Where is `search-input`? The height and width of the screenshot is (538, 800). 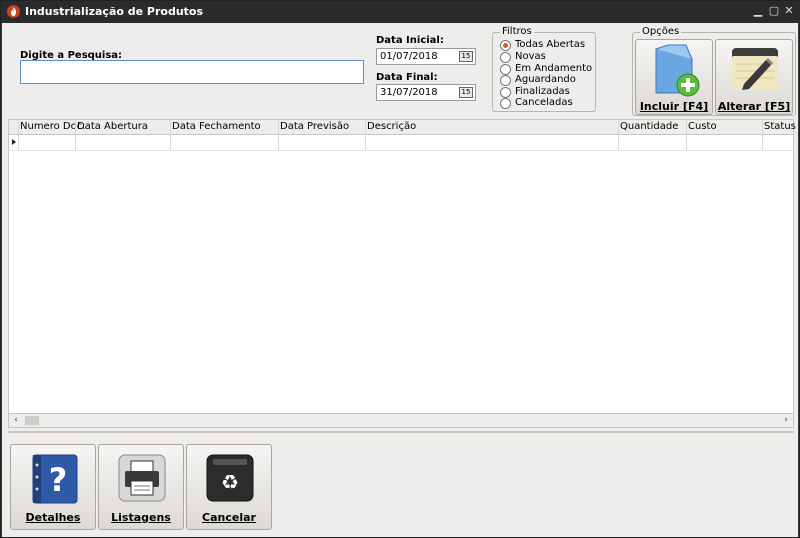
search-input is located at coordinates (192, 72).